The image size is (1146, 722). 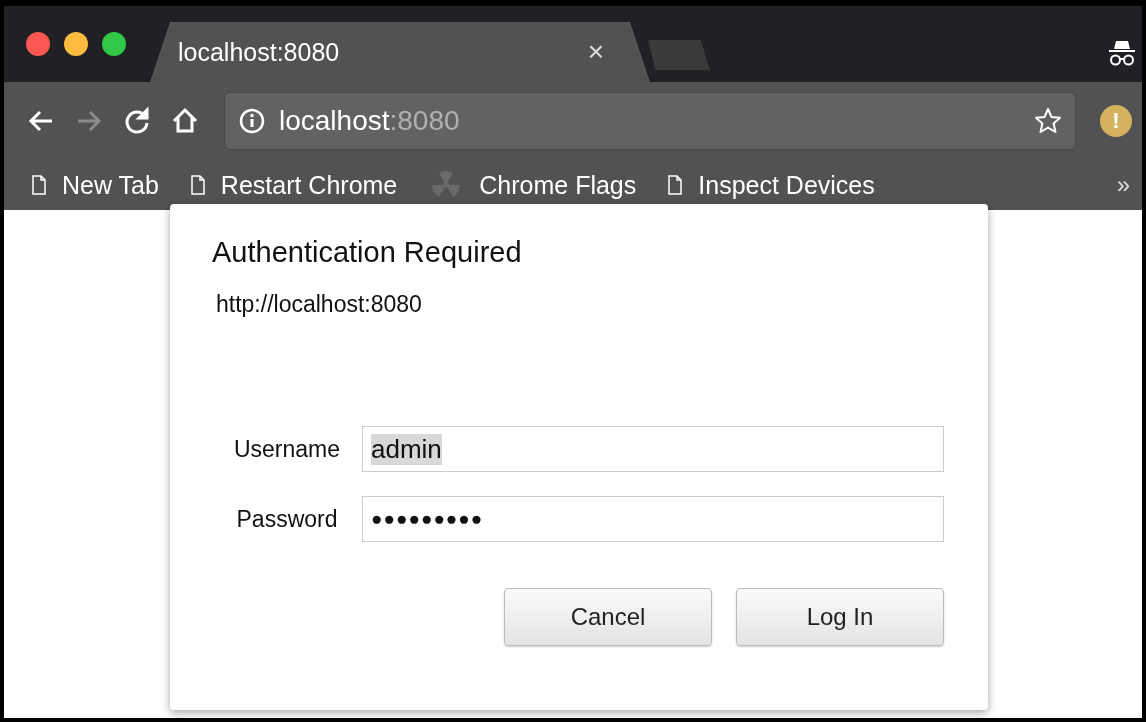 What do you see at coordinates (1122, 53) in the screenshot?
I see `incognito-icon` at bounding box center [1122, 53].